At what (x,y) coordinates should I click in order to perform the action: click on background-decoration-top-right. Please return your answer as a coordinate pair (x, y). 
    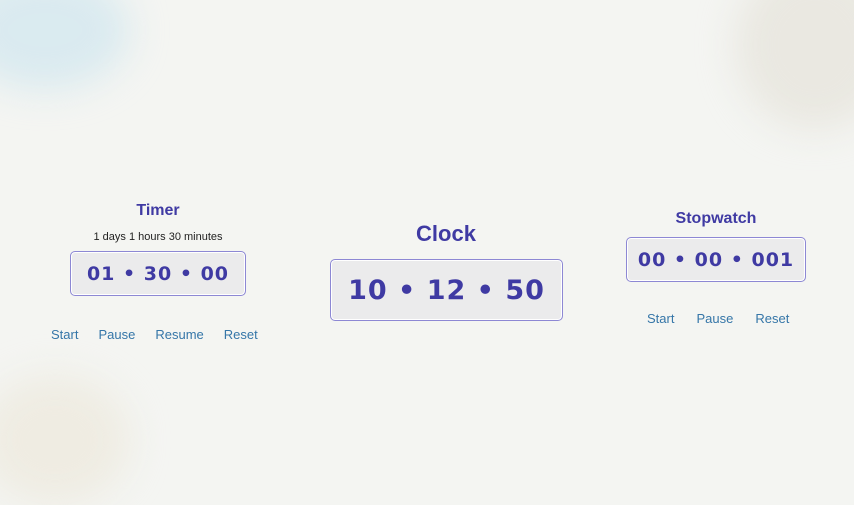
    Looking at the image, I should click on (794, 65).